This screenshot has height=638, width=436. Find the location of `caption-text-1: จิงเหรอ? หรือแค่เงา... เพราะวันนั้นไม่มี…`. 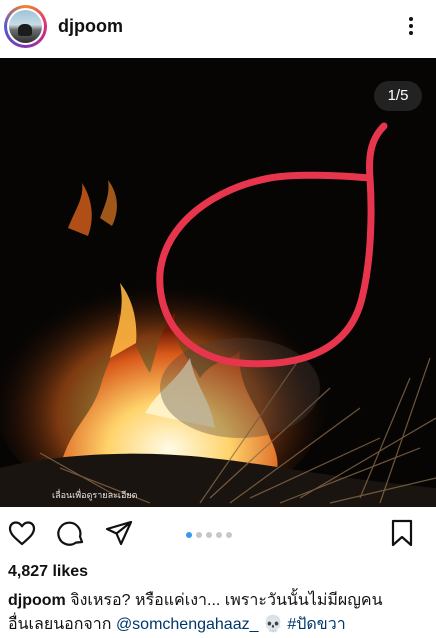

caption-text-1: จิงเหรอ? หรือแค่เงา... เพราะวันนั้นไม่มี… is located at coordinates (226, 600).